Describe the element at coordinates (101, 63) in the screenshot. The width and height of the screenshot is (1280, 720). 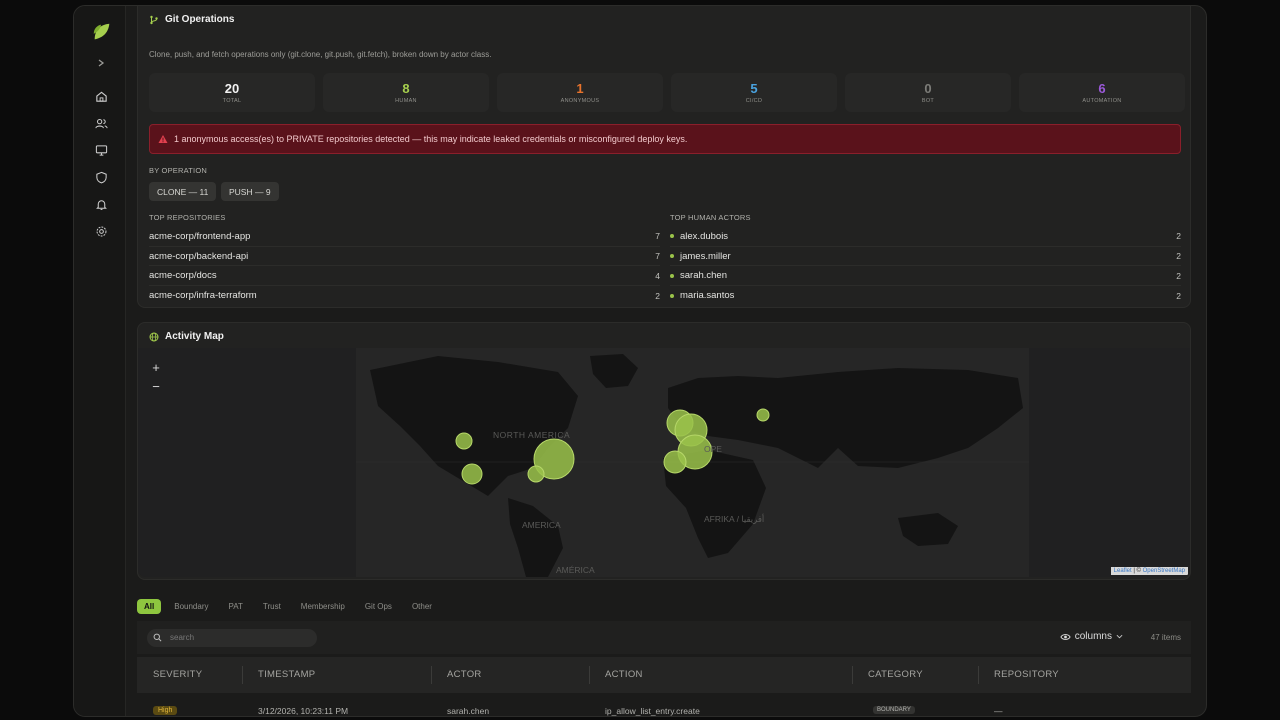
I see `chevron-right-icon` at that location.